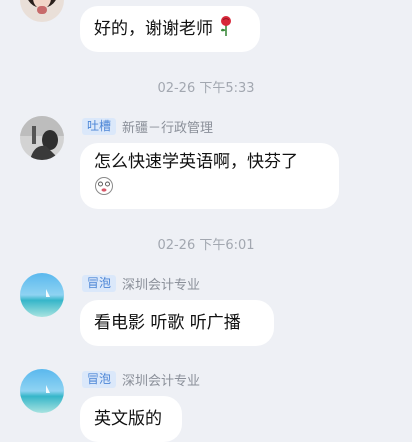 This screenshot has width=412, height=442. Describe the element at coordinates (196, 161) in the screenshot. I see `message-text: 怎么快速学英语啊，快芬了` at that location.